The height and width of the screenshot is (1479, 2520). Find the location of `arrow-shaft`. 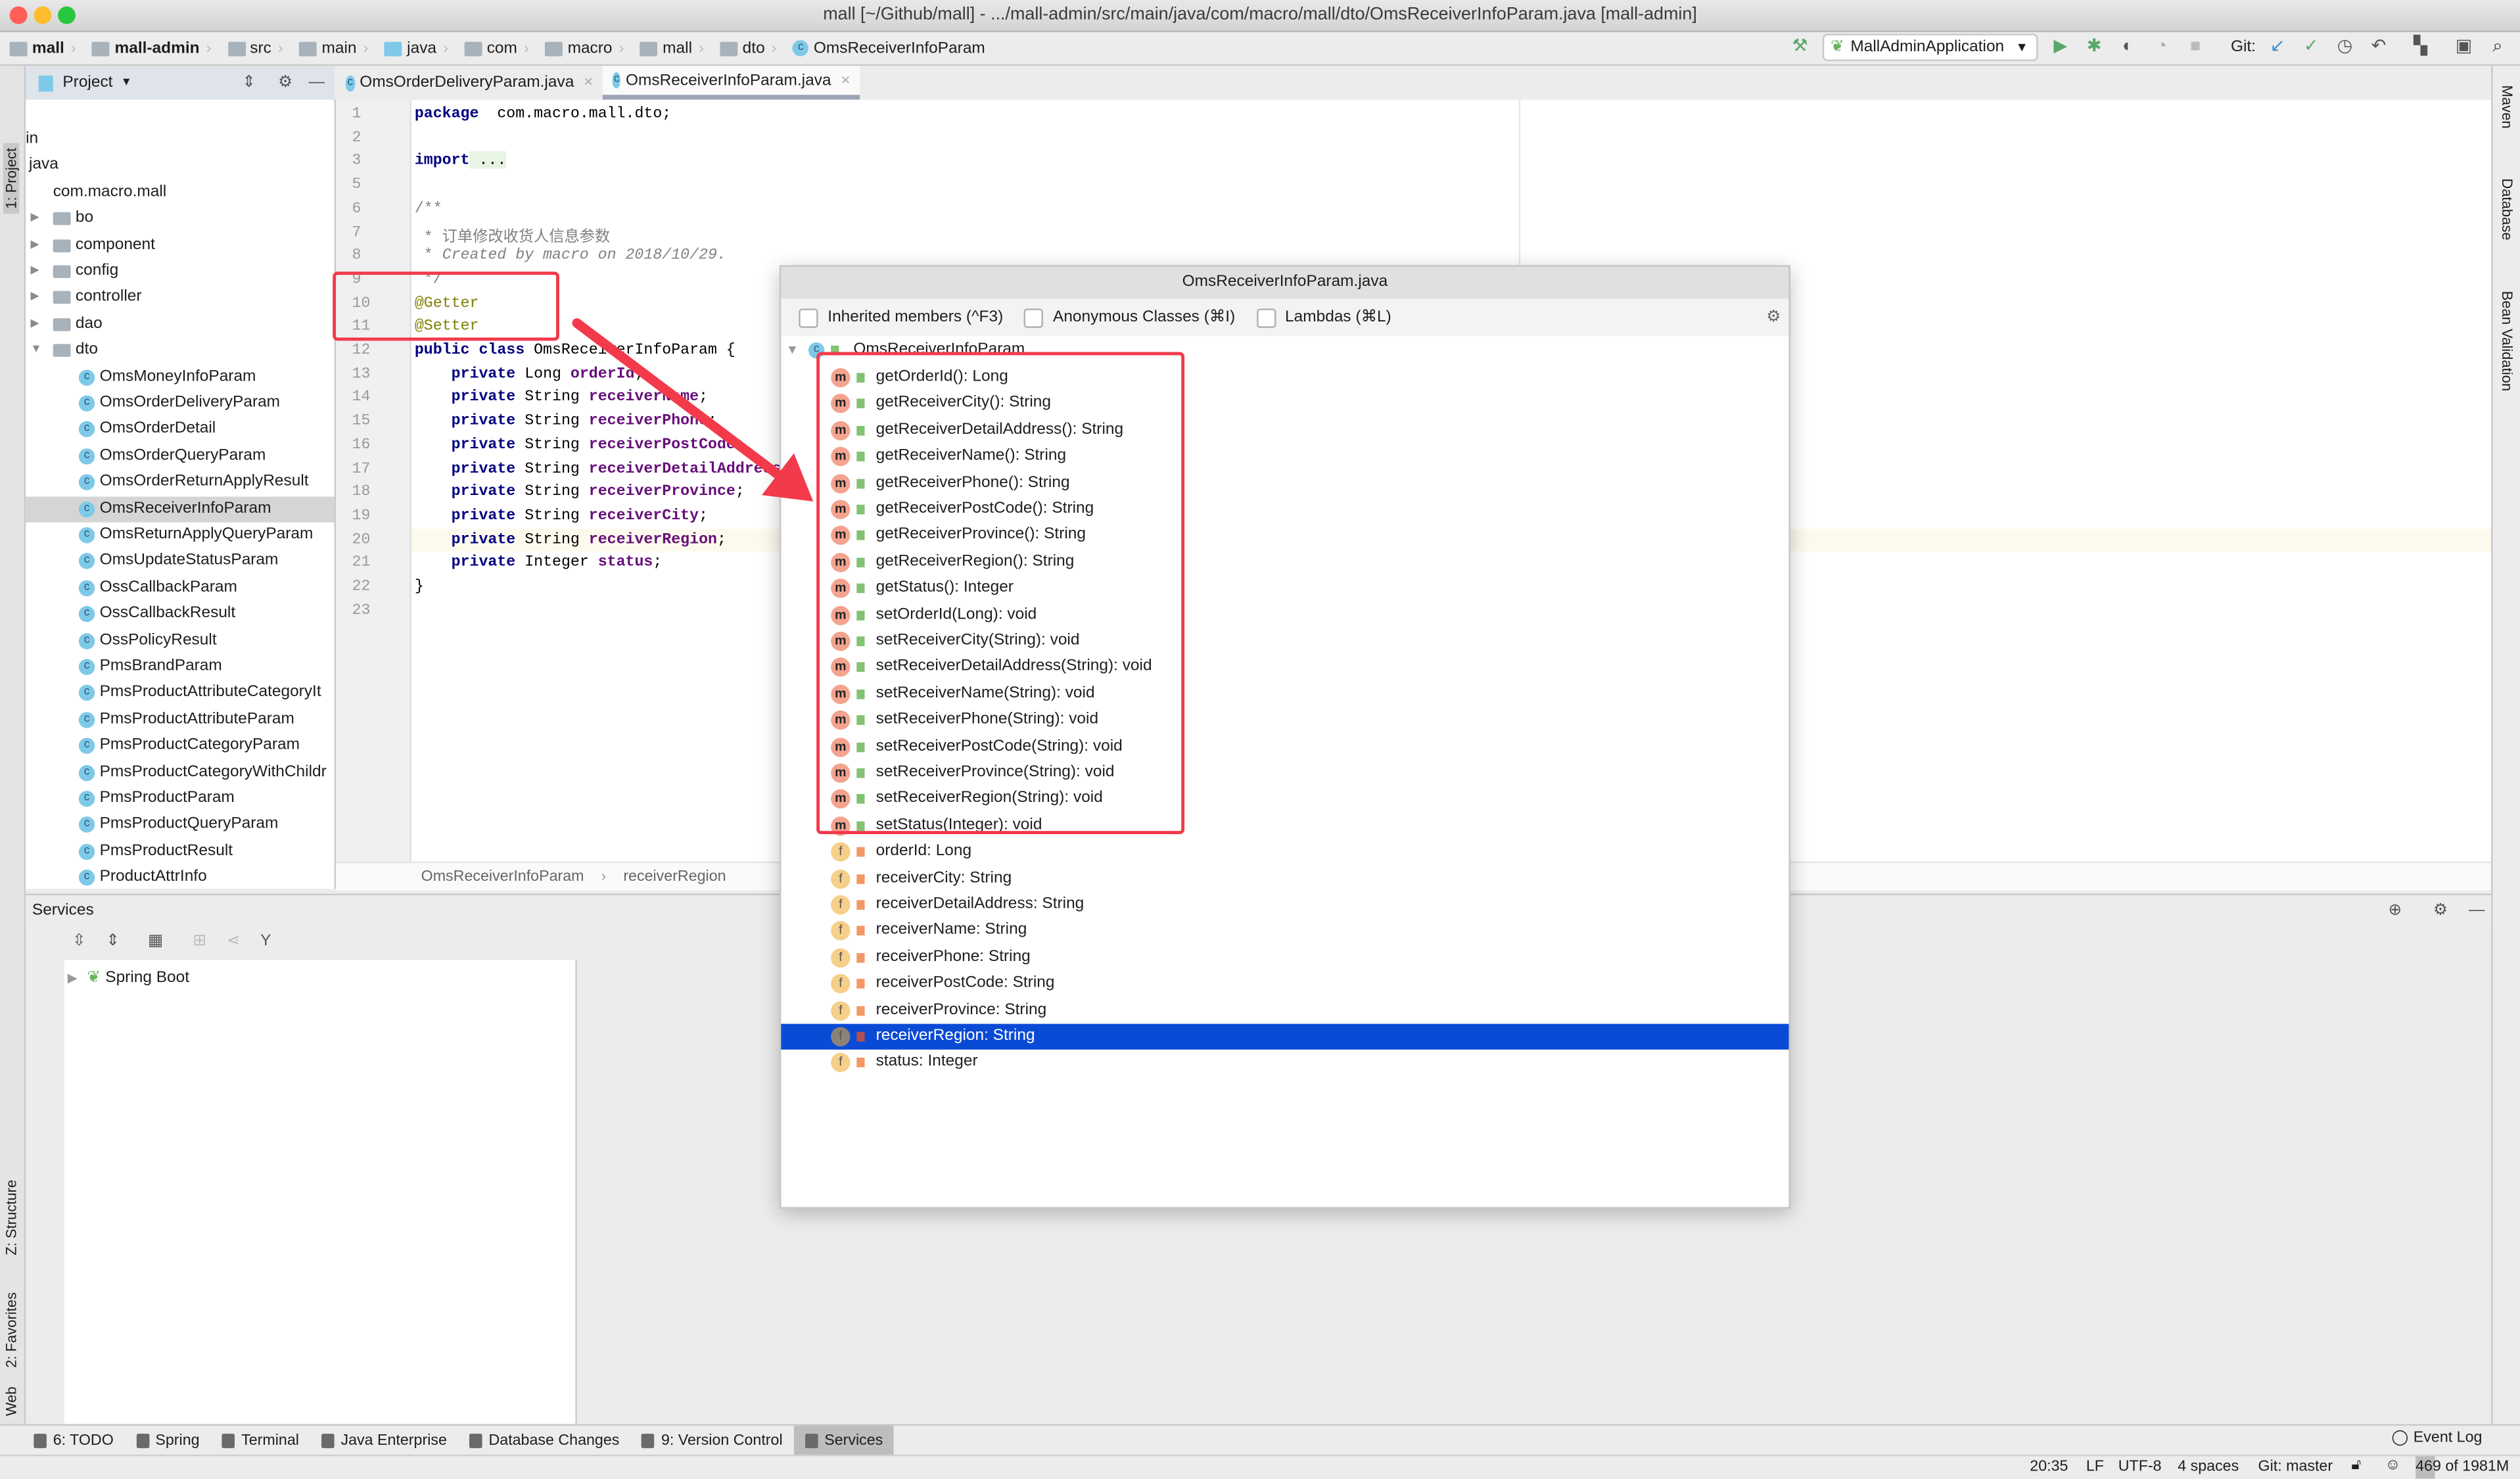

arrow-shaft is located at coordinates (678, 400).